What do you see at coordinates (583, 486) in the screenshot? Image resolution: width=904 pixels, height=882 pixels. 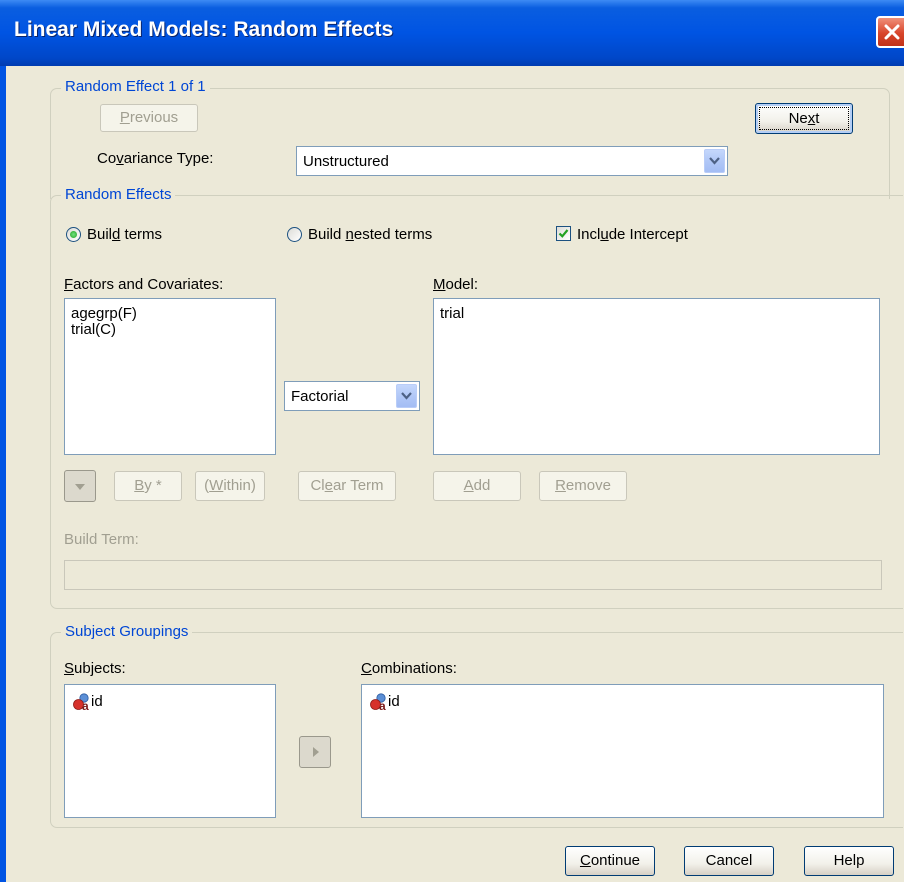 I see `remove-button: Remove` at bounding box center [583, 486].